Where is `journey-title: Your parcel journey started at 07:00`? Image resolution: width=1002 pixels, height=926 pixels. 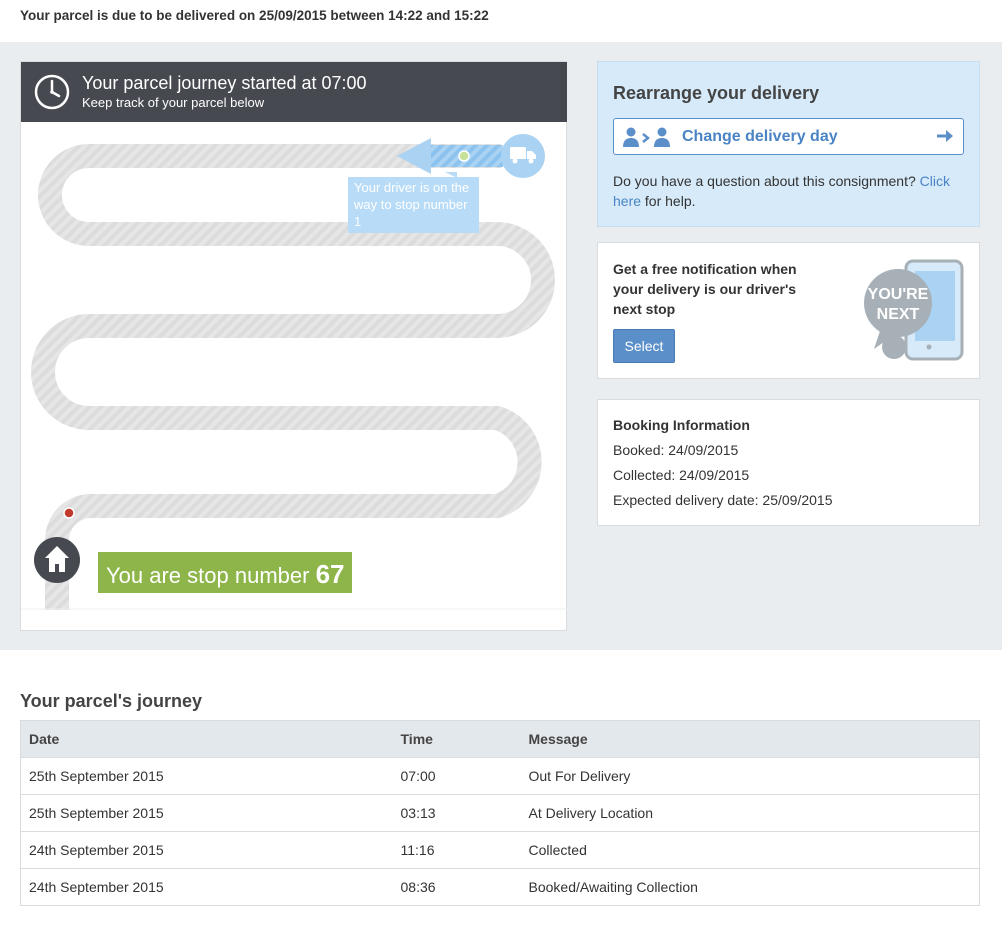
journey-title: Your parcel journey started at 07:00 is located at coordinates (224, 83).